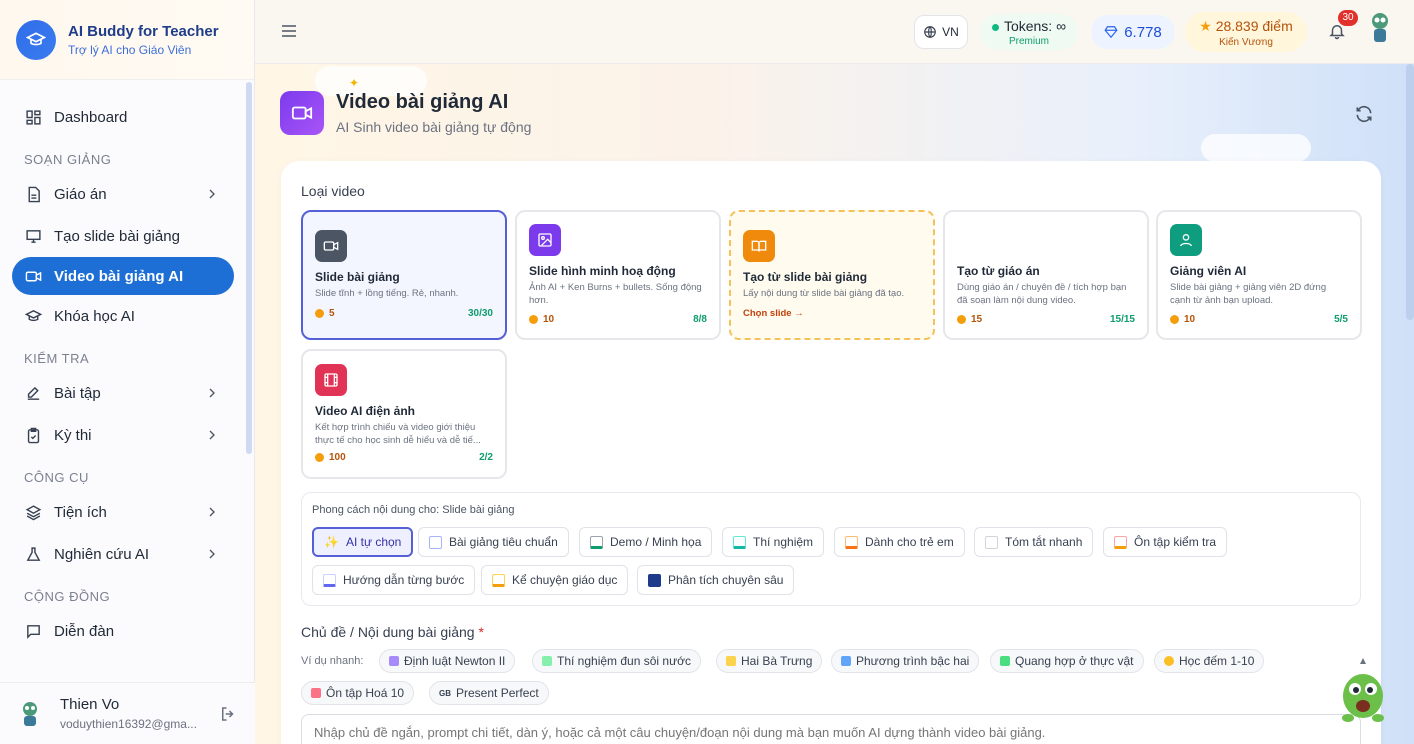 Image resolution: width=1414 pixels, height=744 pixels. What do you see at coordinates (354, 83) in the screenshot?
I see `sparkle-icon: ✦` at bounding box center [354, 83].